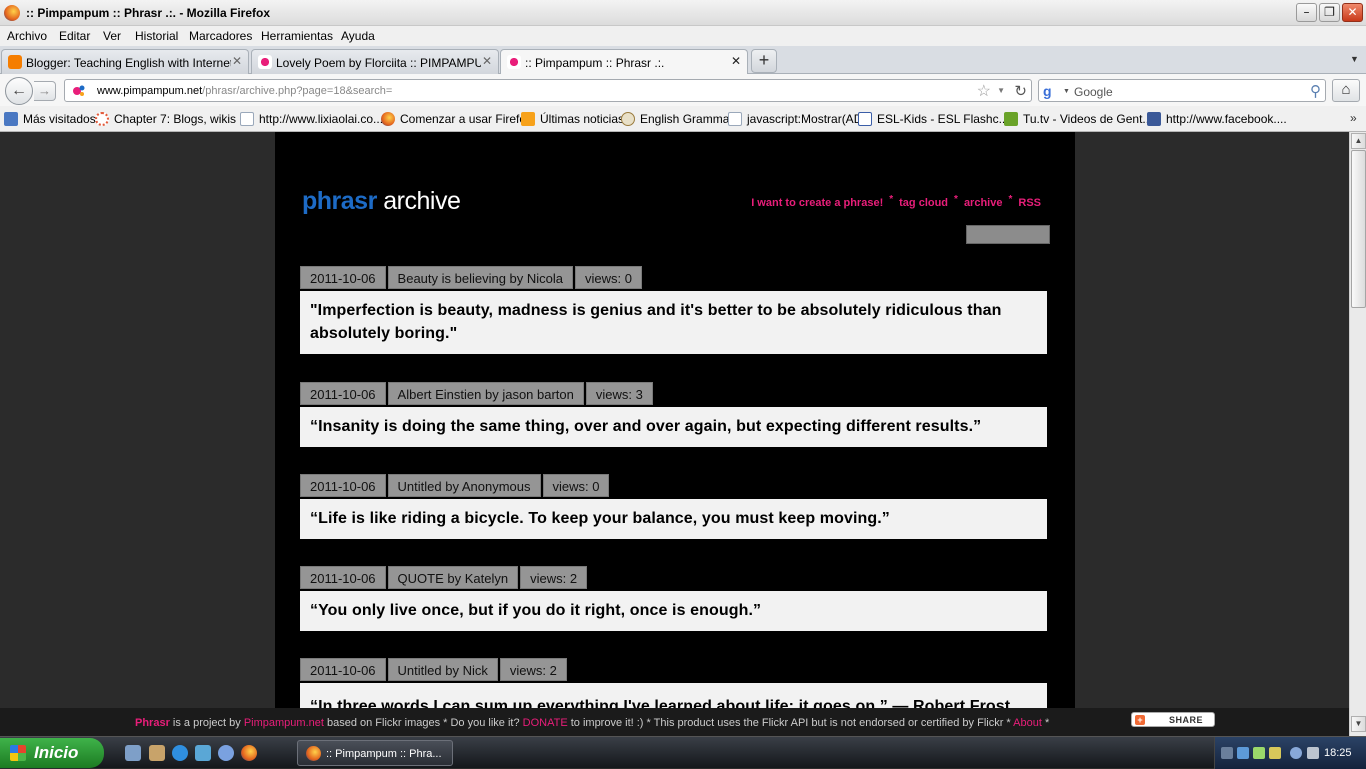 Image resolution: width=1366 pixels, height=769 pixels. What do you see at coordinates (284, 723) in the screenshot?
I see `pimpampum-link: Pimpampum.net` at bounding box center [284, 723].